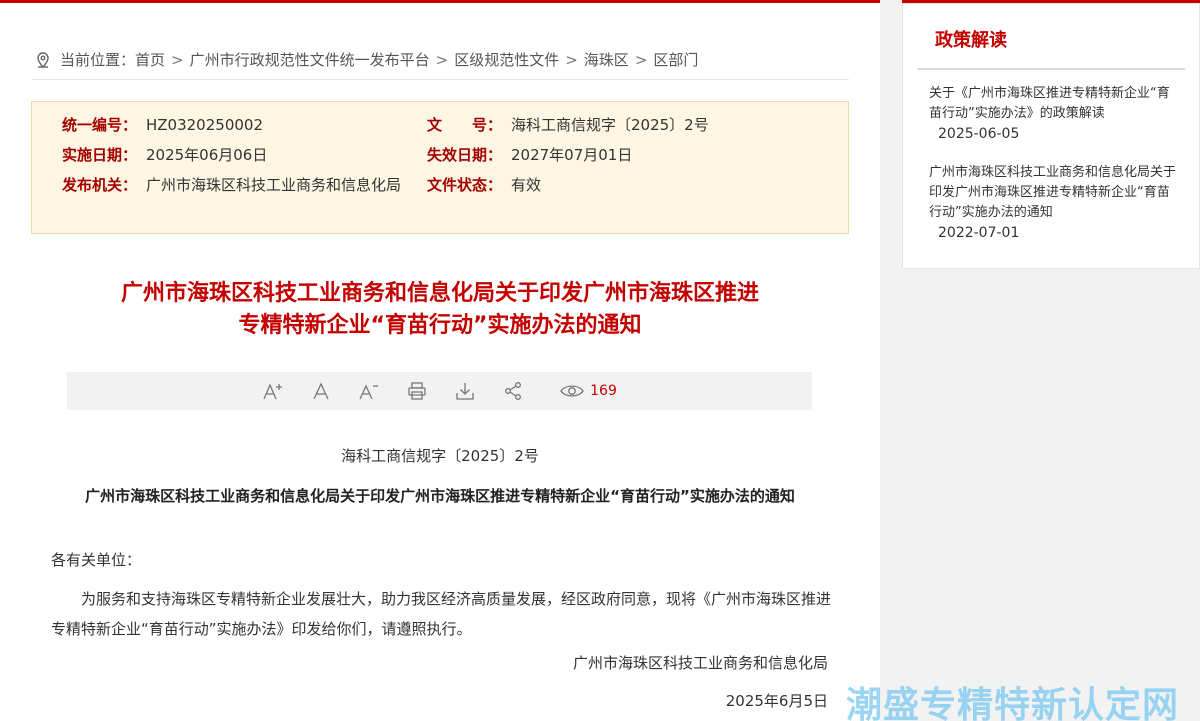 The image size is (1200, 721). Describe the element at coordinates (465, 155) in the screenshot. I see `meta-label: 失效日期：` at that location.